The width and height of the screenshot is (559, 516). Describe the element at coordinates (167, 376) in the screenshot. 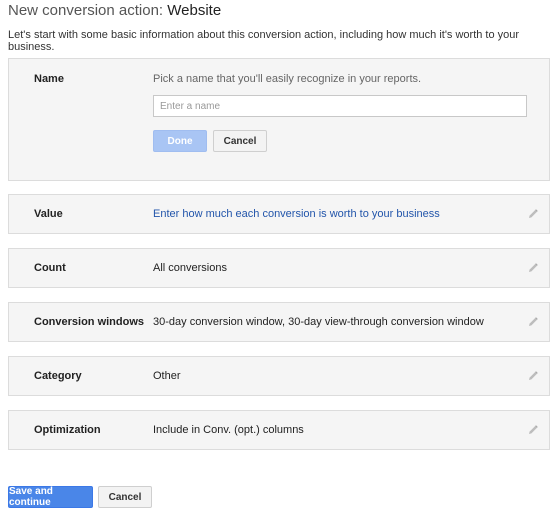

I see `category-value: Other` at that location.